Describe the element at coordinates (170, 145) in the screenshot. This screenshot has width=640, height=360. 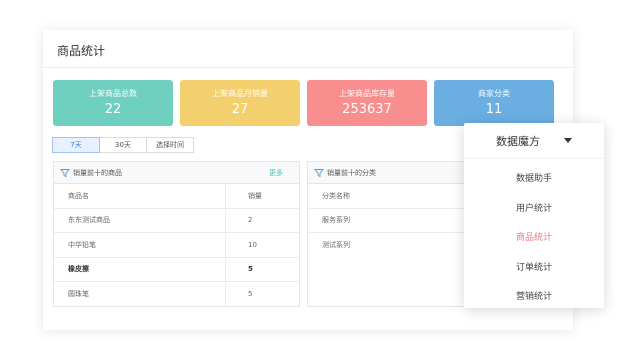
I see `tab-select-time: 选择时间` at that location.